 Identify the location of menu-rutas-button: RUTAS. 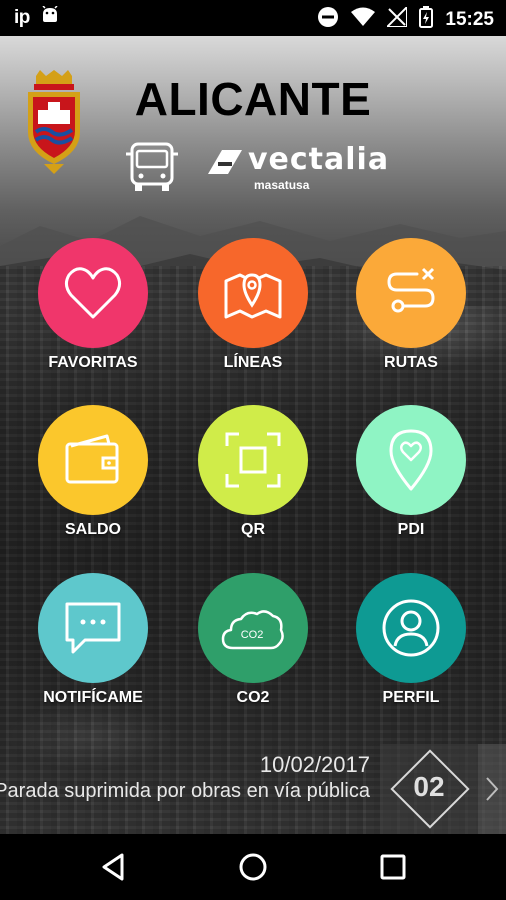
(411, 313).